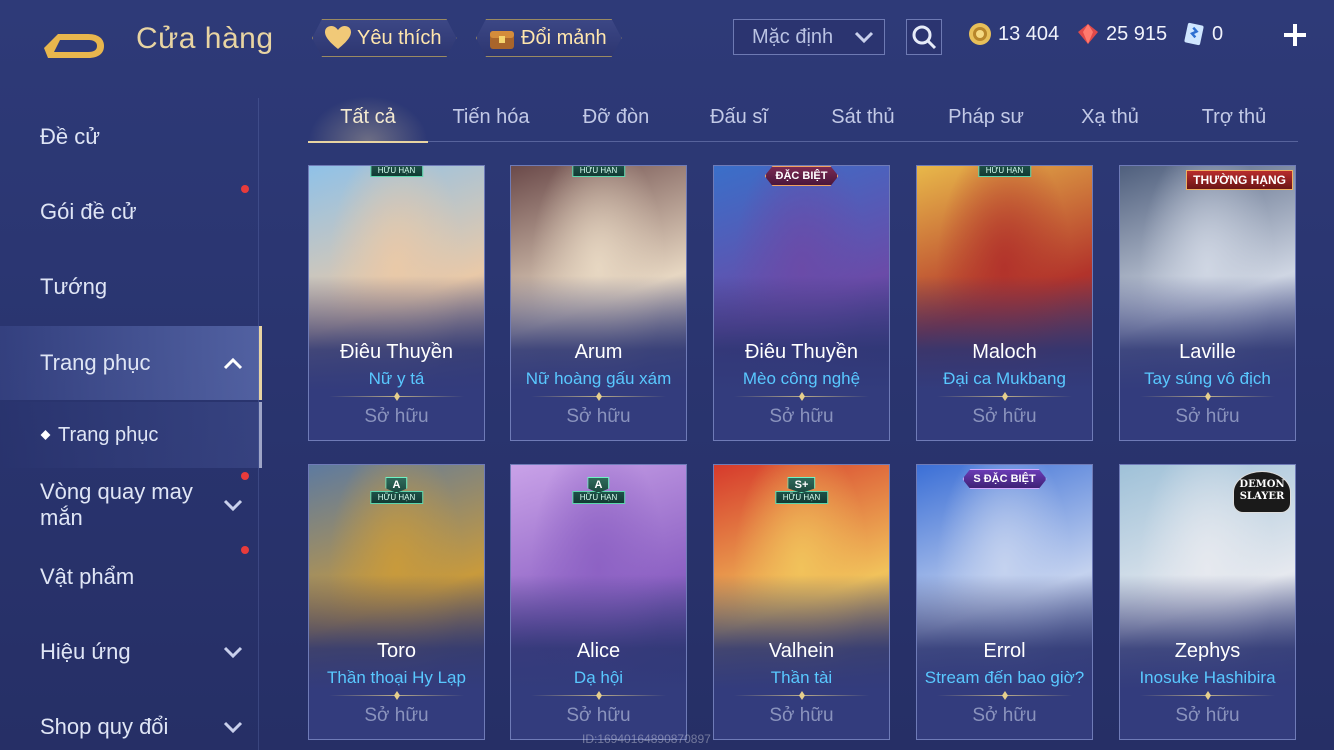 This screenshot has height=750, width=1334. What do you see at coordinates (205, 38) in the screenshot?
I see `page-title: Cửa hàng` at bounding box center [205, 38].